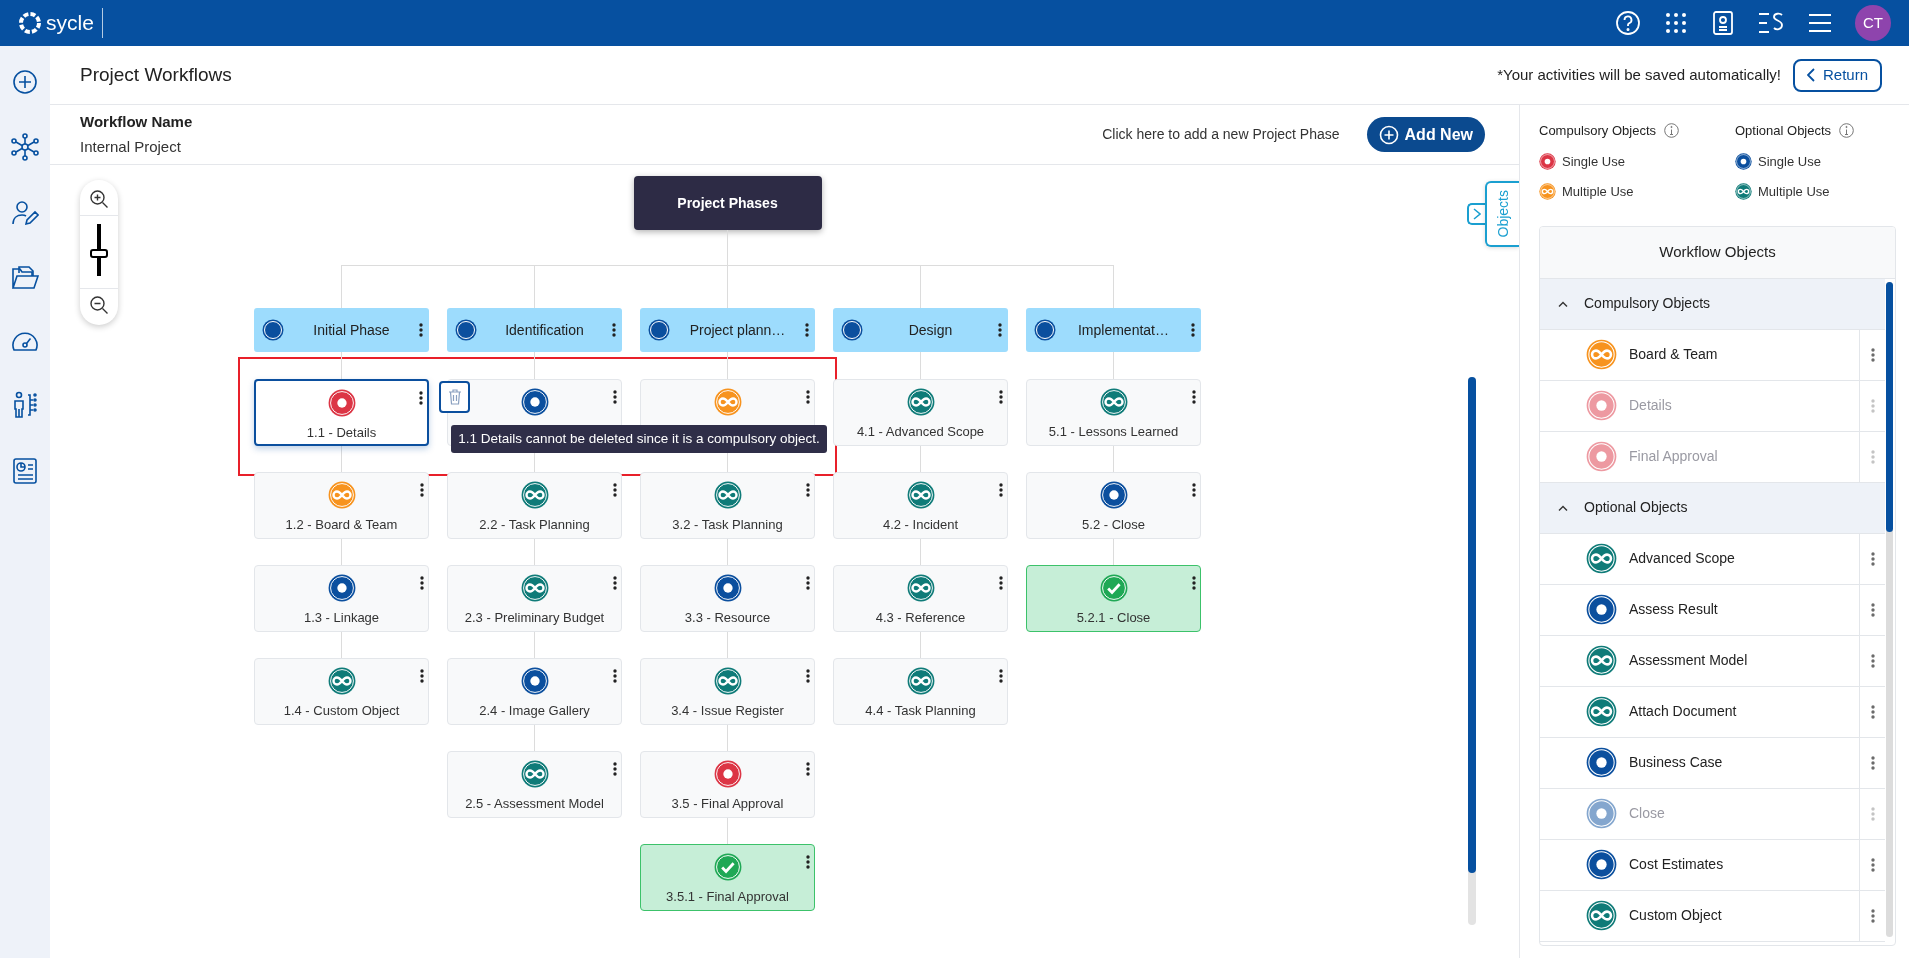 This screenshot has height=958, width=1909. I want to click on legend-title: Optional Objects, so click(1783, 131).